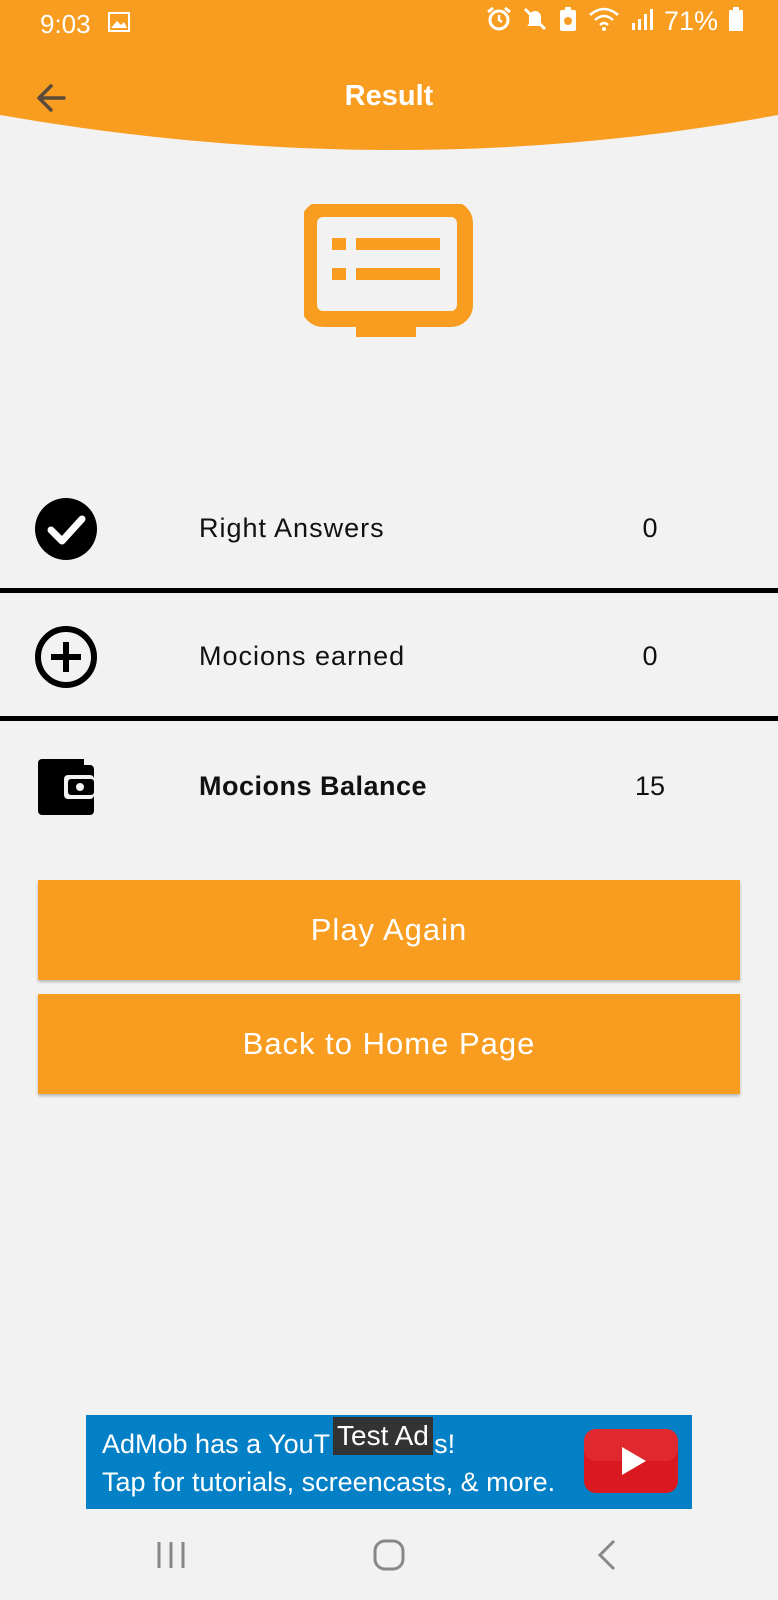  Describe the element at coordinates (383, 1436) in the screenshot. I see `test-ad-badge: Test Ad` at that location.